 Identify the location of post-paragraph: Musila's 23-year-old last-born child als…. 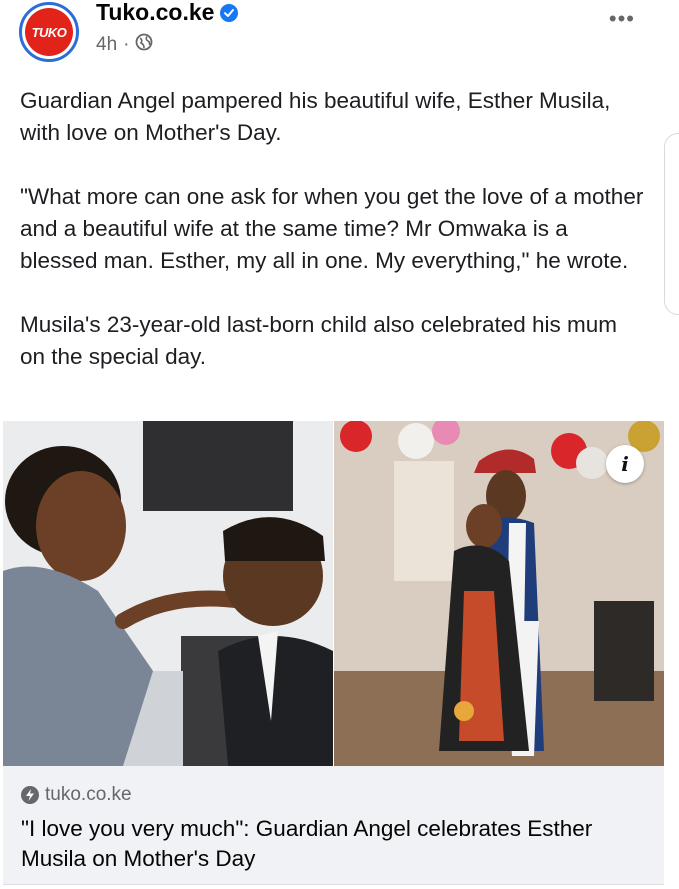
(319, 340).